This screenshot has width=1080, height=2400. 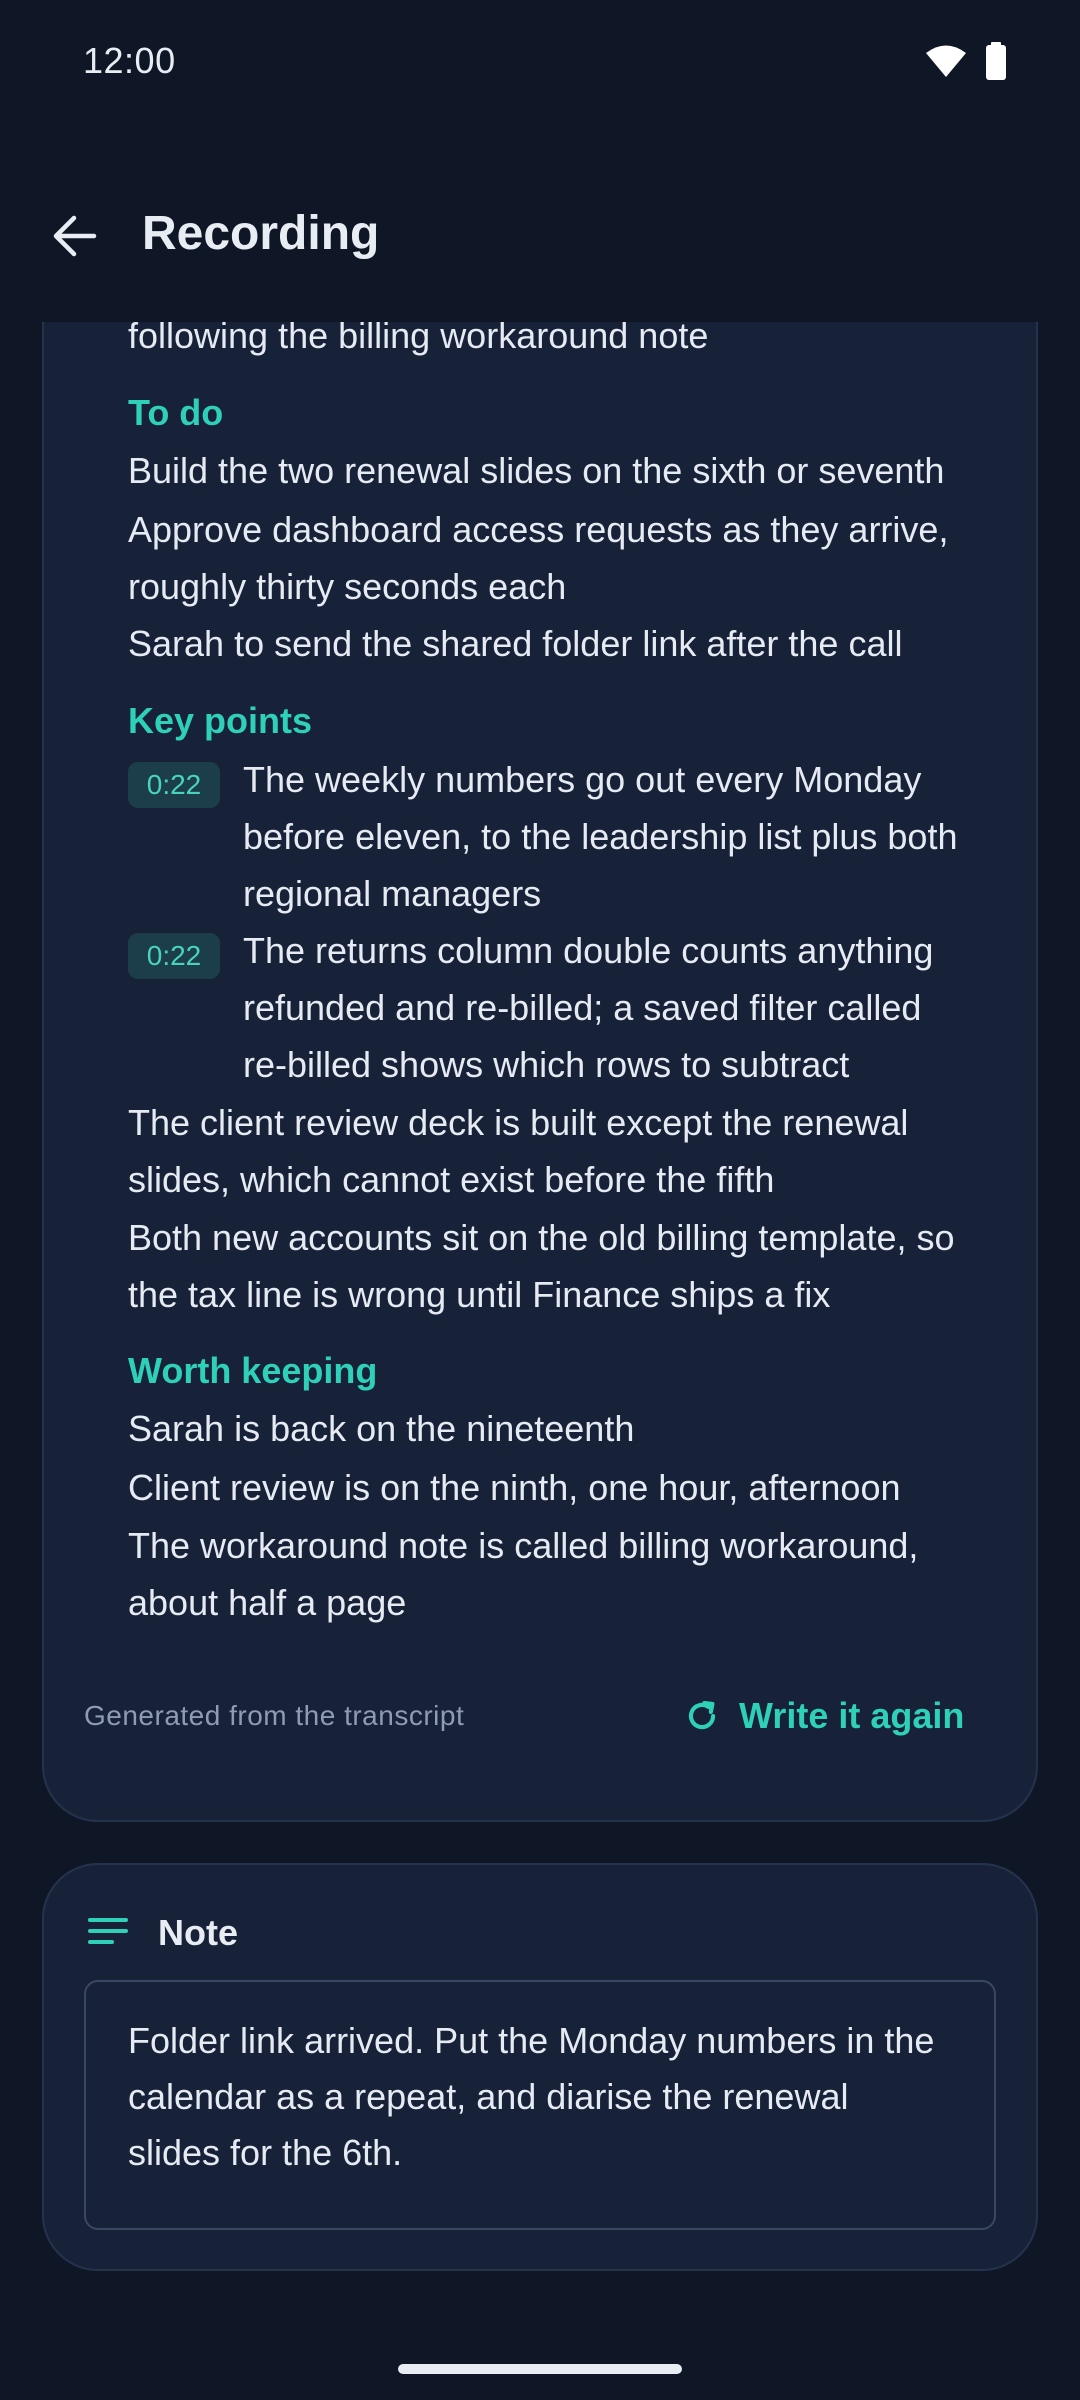 I want to click on key-point-line: re-billed shows which rows to subtract, so click(x=546, y=1064).